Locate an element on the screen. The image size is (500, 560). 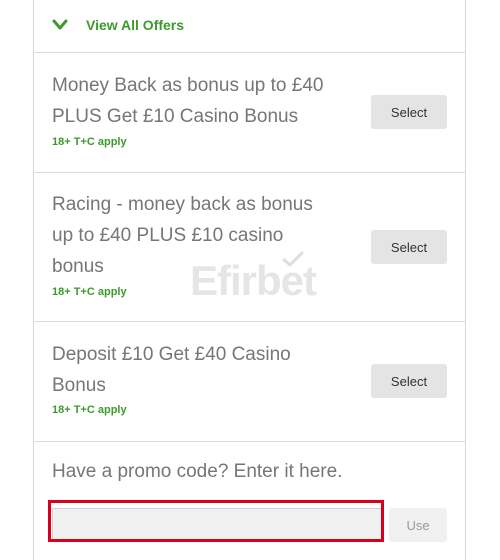
offer-title-line: PLUS Get £10 Casino Bonus is located at coordinates (175, 116).